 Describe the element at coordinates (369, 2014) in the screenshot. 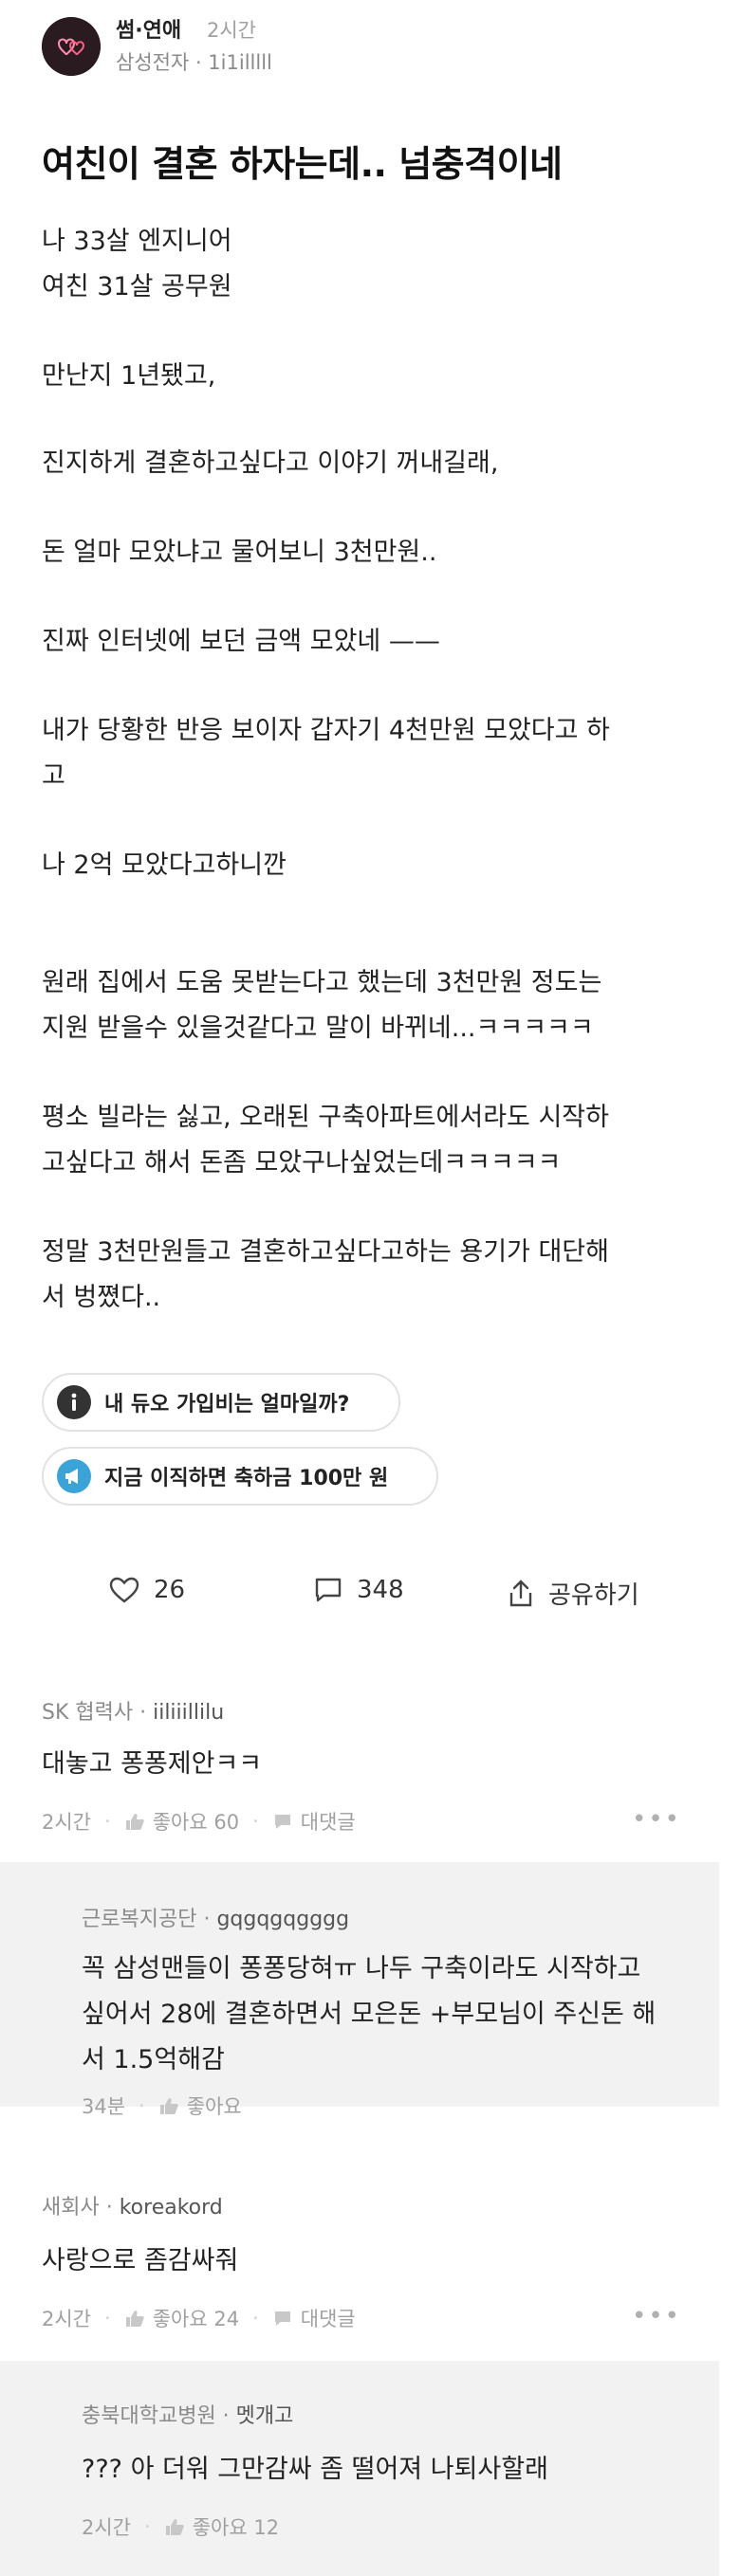

I see `comment-text: 싶어서 28에 결혼하면서 모은돈 +부모님이 주신돈 해` at that location.